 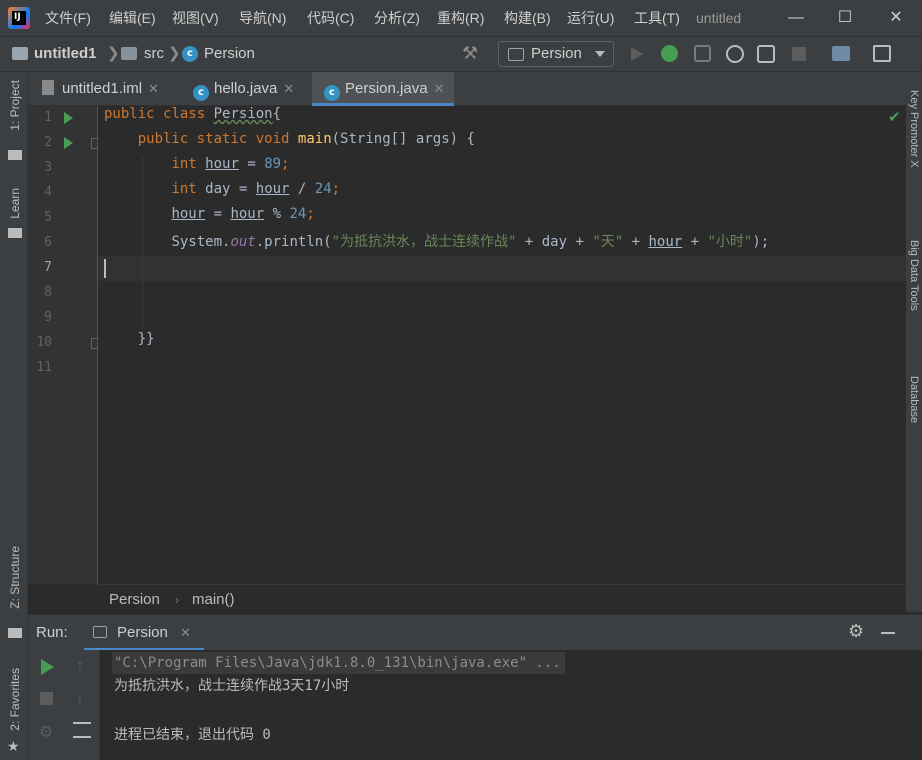 What do you see at coordinates (856, 631) in the screenshot?
I see `gear-icon: ⚙` at bounding box center [856, 631].